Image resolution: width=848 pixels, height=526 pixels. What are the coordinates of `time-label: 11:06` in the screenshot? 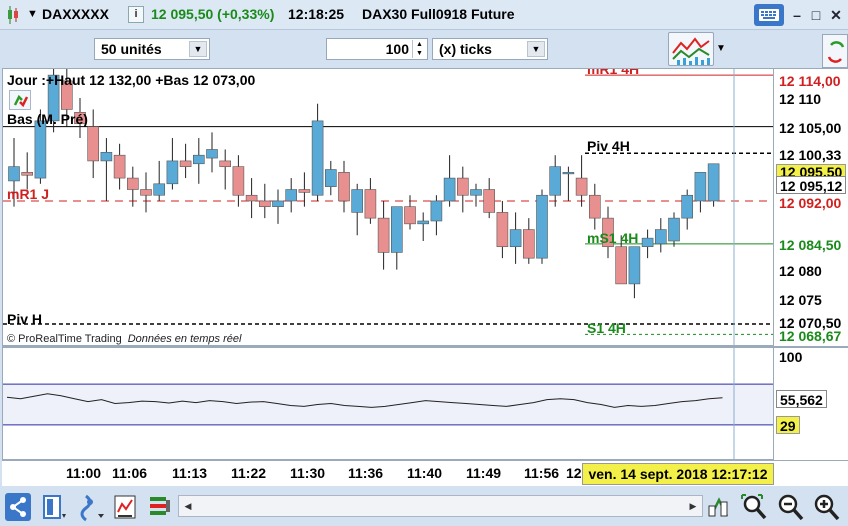 It's located at (130, 473).